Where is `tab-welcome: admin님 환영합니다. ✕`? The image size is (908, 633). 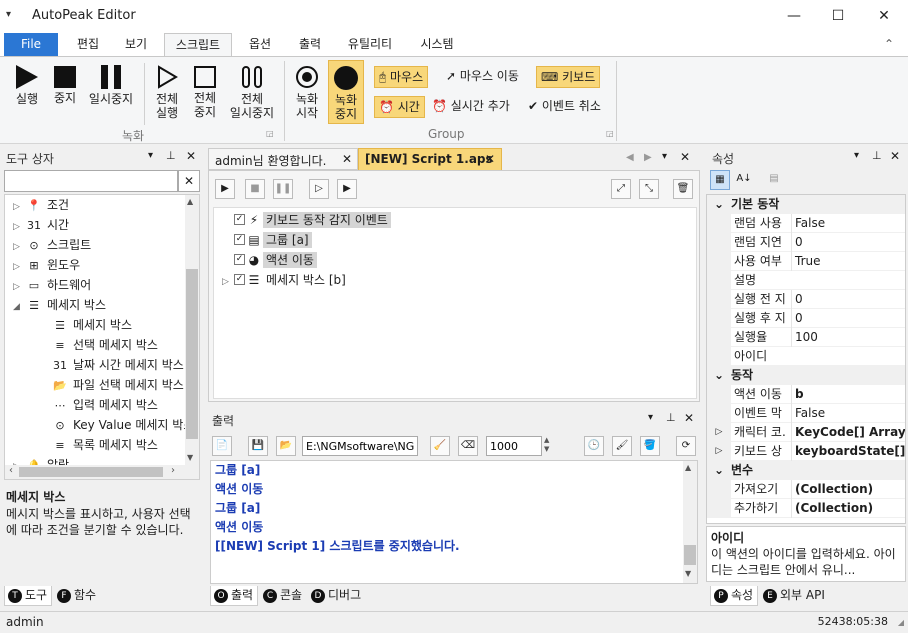 tab-welcome: admin님 환영합니다. ✕ is located at coordinates (283, 159).